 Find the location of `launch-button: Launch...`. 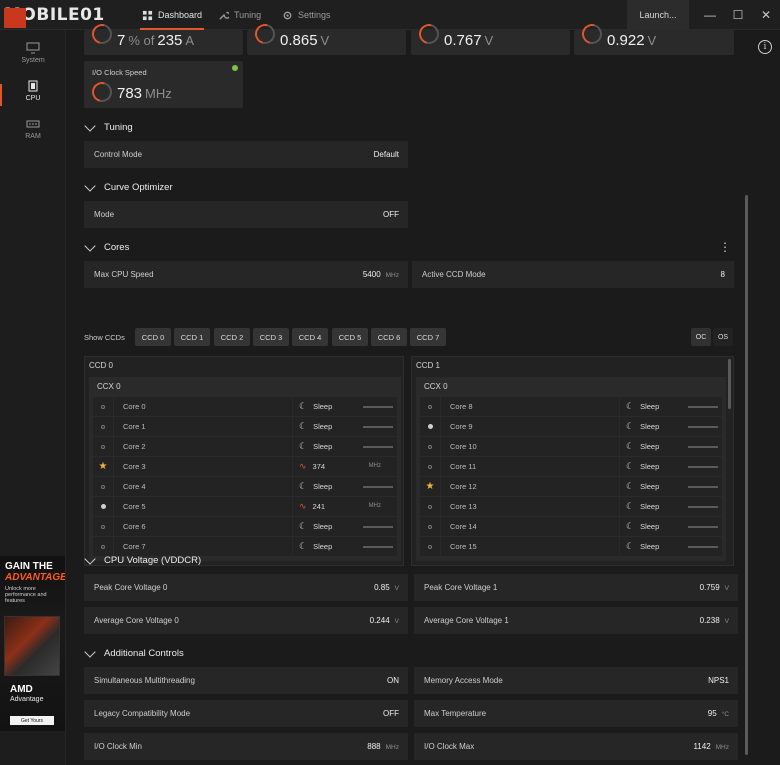

launch-button: Launch... is located at coordinates (658, 15).